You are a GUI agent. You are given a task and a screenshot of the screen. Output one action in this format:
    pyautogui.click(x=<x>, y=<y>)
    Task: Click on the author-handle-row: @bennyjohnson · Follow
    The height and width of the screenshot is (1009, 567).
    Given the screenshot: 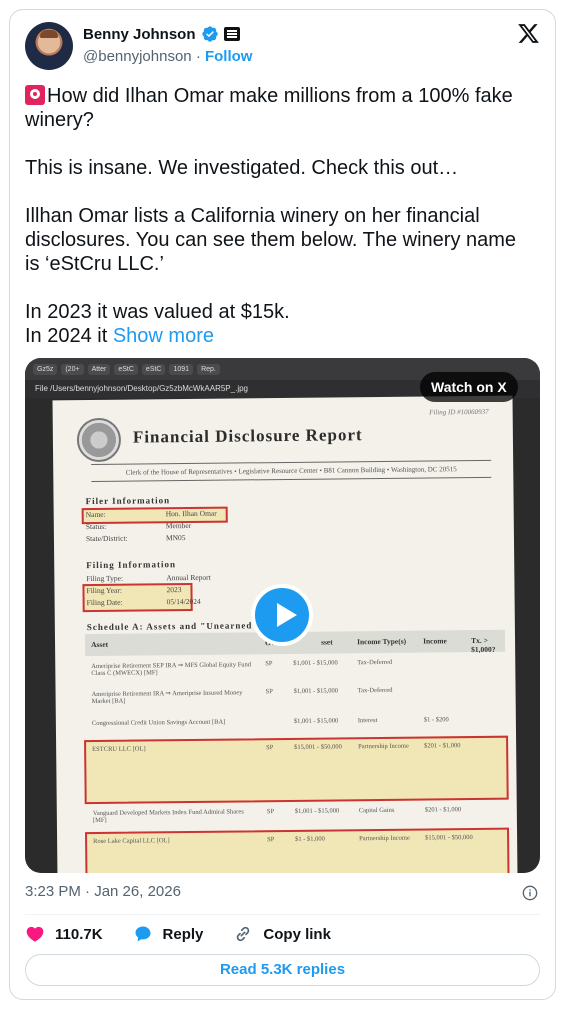 What is the action you would take?
    pyautogui.click(x=167, y=56)
    